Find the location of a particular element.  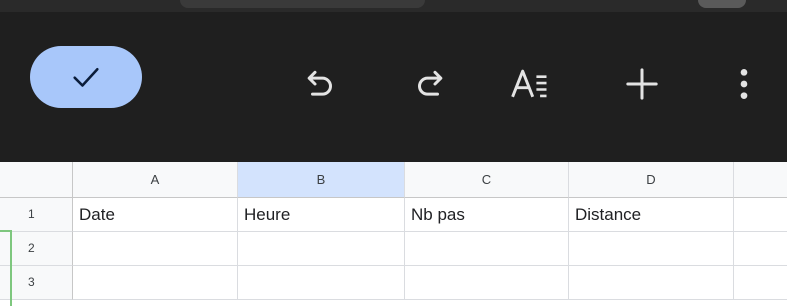

more-vert-icon is located at coordinates (744, 84).